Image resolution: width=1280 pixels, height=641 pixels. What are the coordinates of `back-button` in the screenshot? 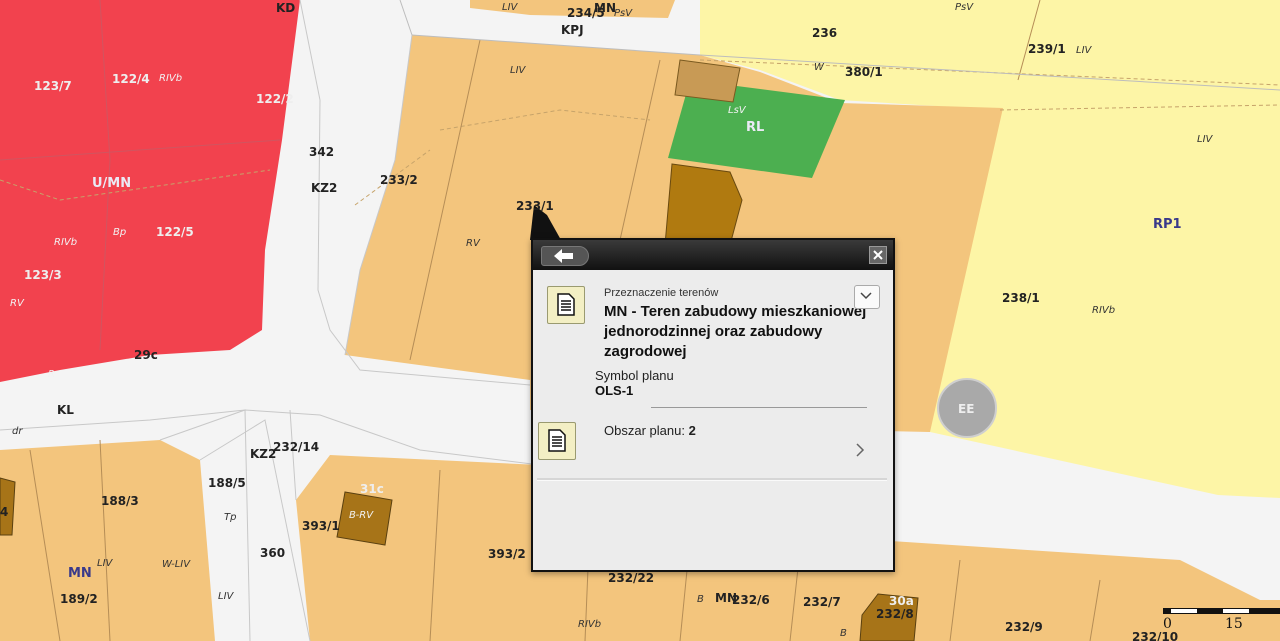 It's located at (565, 256).